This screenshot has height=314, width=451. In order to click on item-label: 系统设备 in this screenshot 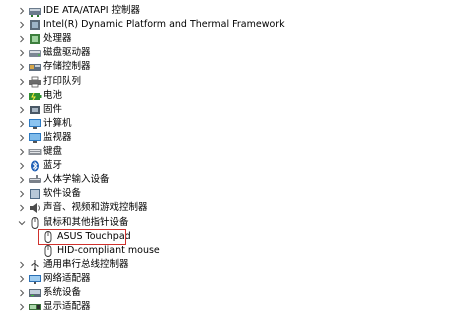, I will do `click(62, 292)`.